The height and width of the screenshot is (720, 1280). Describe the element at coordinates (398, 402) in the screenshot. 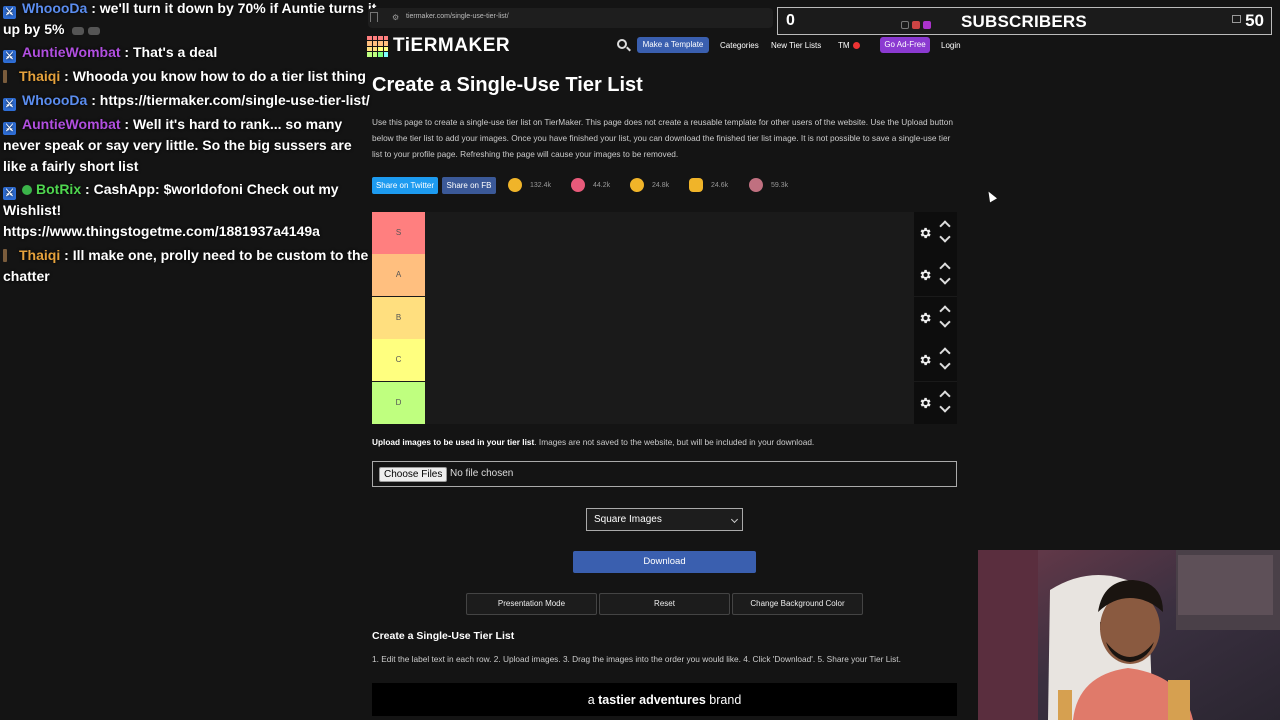

I see `tier-label: D` at that location.